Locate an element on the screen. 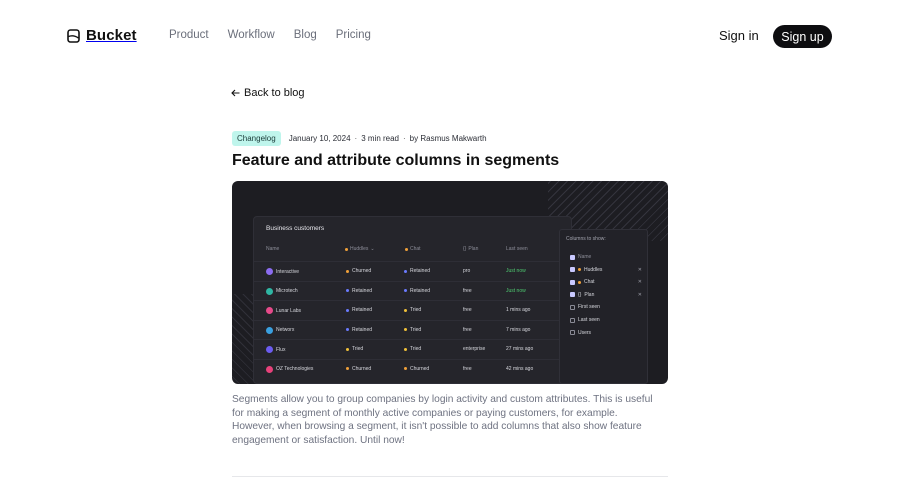 The image size is (900, 484). column-option: First seen is located at coordinates (606, 307).